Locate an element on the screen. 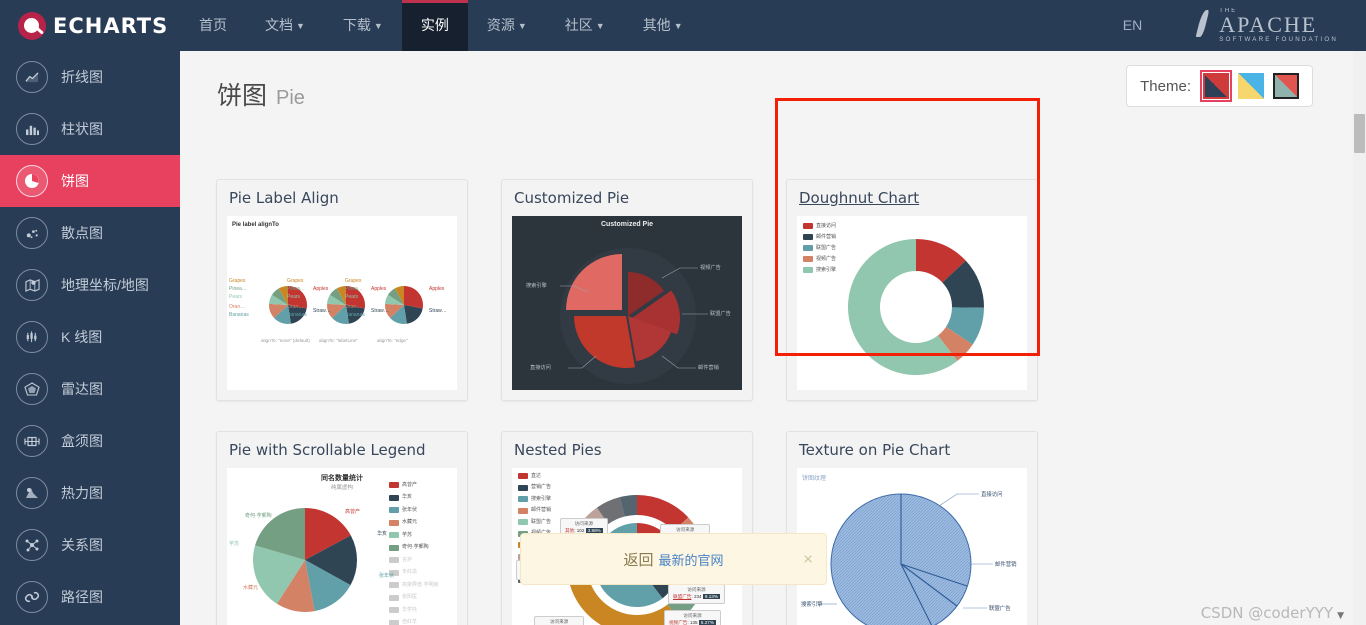  sidebar-item-9: 关系图 is located at coordinates (90, 545).